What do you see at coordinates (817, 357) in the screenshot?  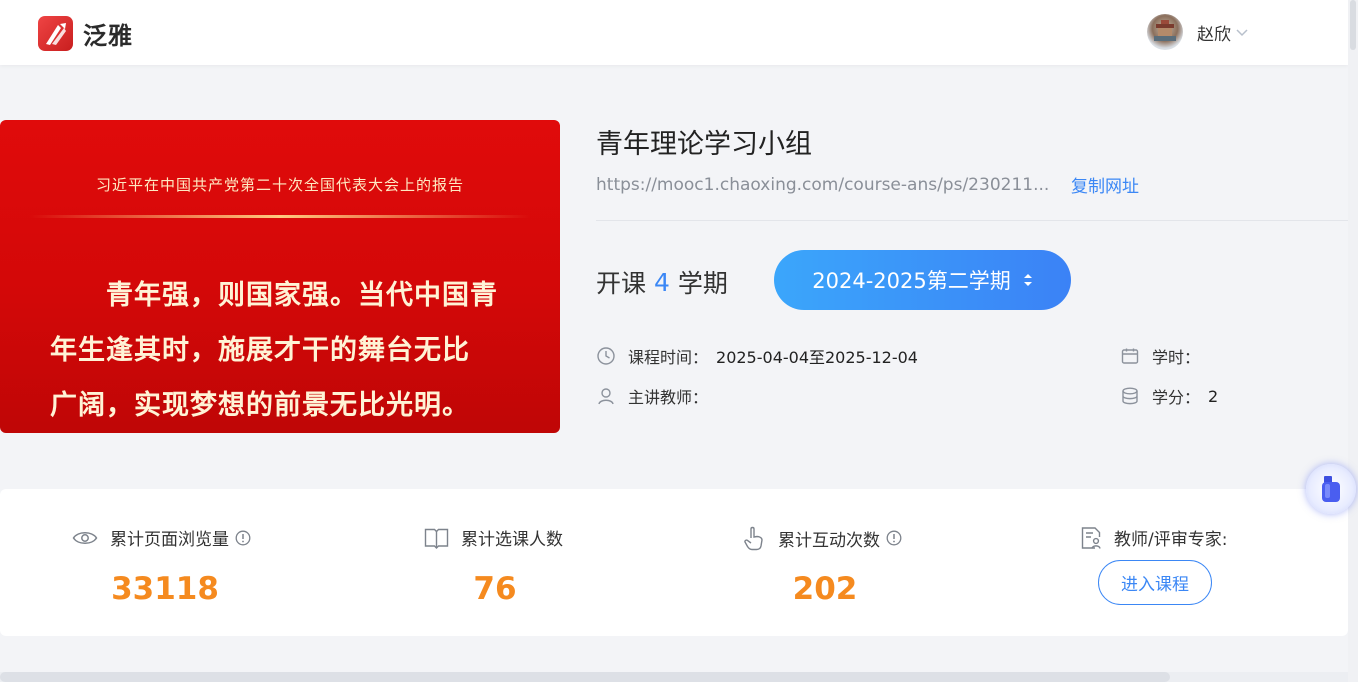 I see `course-time-value: 2025-04-04至2025-12-04` at bounding box center [817, 357].